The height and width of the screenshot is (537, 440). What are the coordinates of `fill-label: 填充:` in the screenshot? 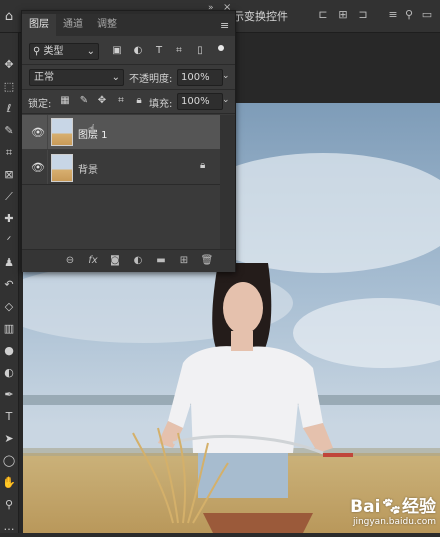 It's located at (161, 104).